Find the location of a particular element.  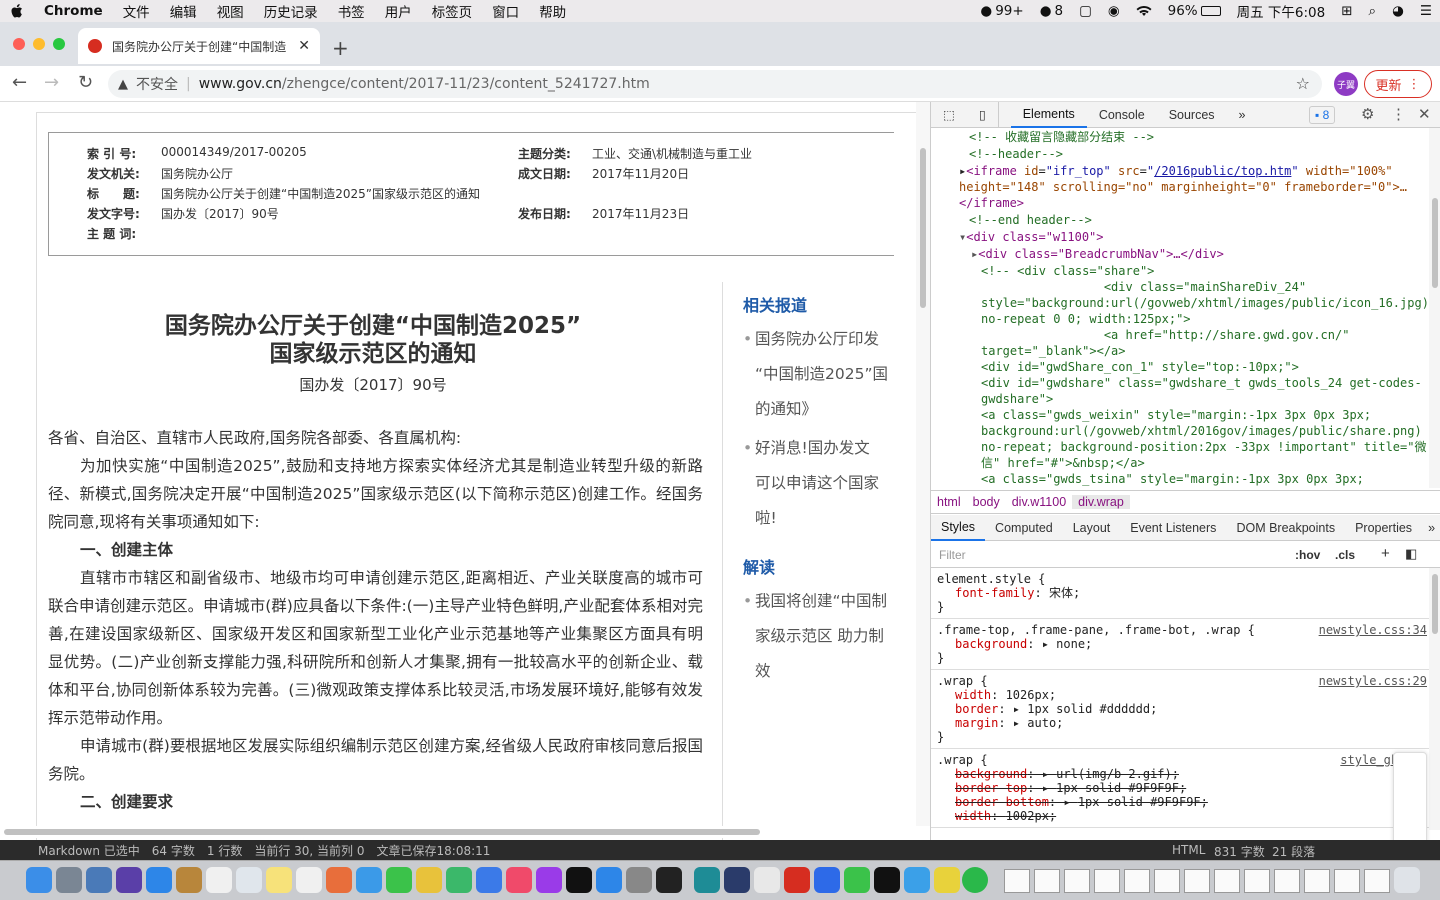

clock: 周五 下午6:08 is located at coordinates (1281, 11).